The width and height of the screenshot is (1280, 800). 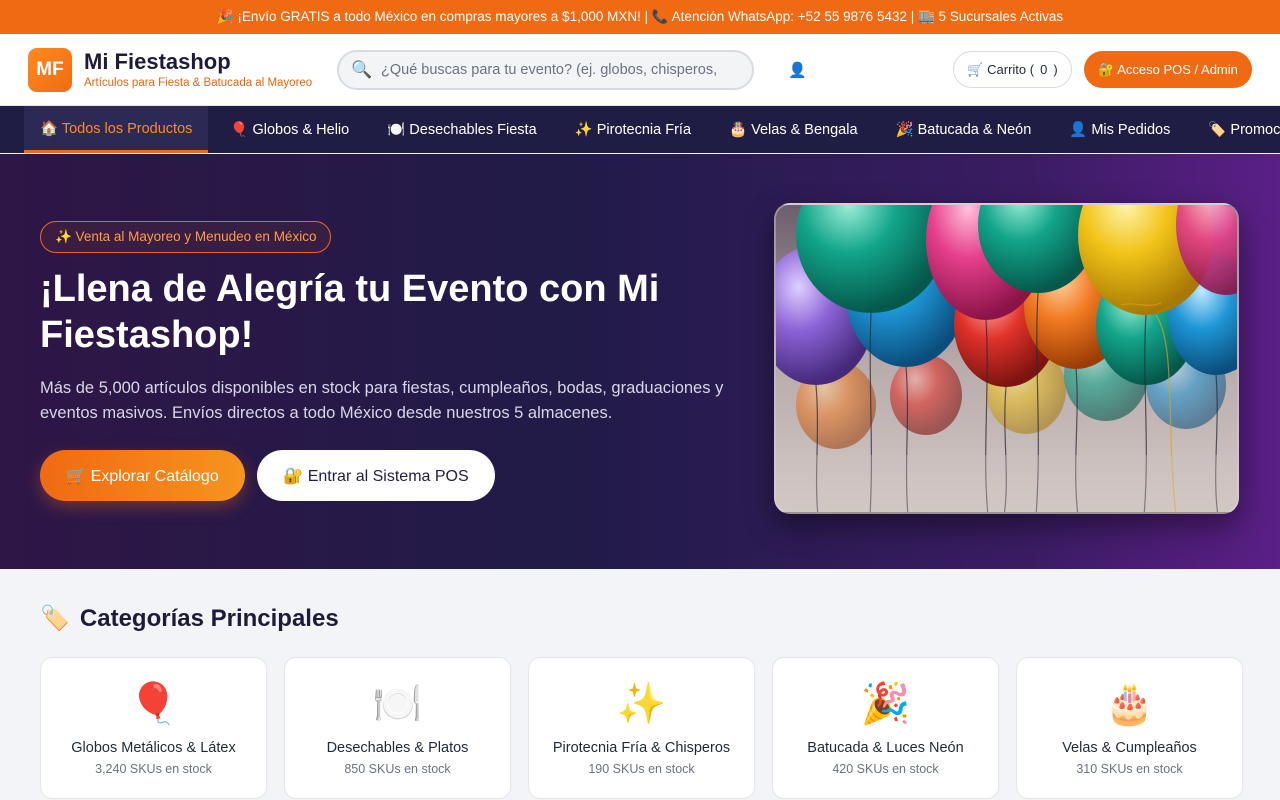 What do you see at coordinates (633, 129) in the screenshot?
I see `nav-item-pirotecnia: ✨ Pirotecnia Fría` at bounding box center [633, 129].